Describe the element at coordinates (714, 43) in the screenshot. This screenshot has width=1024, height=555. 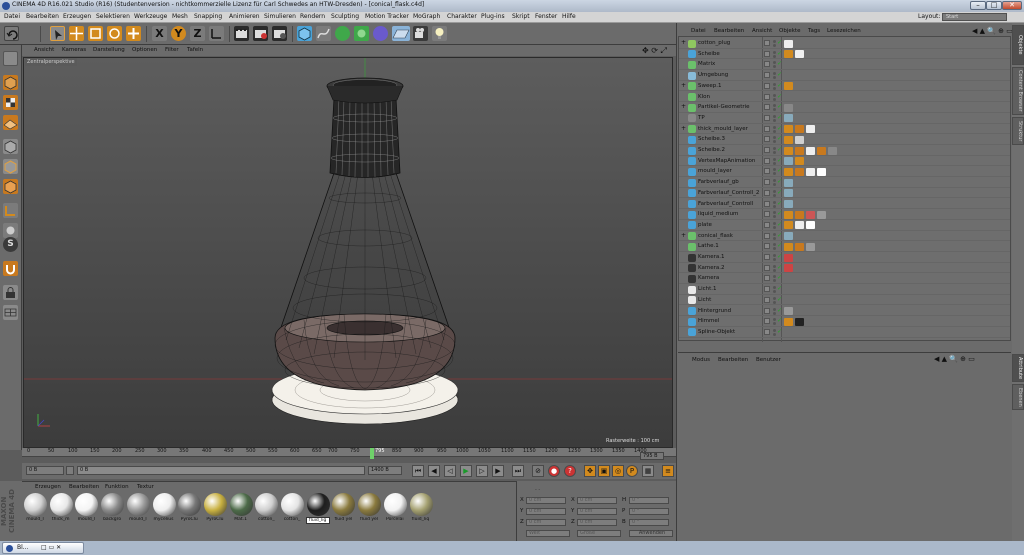
I see `object-name: cotton_plug` at that location.